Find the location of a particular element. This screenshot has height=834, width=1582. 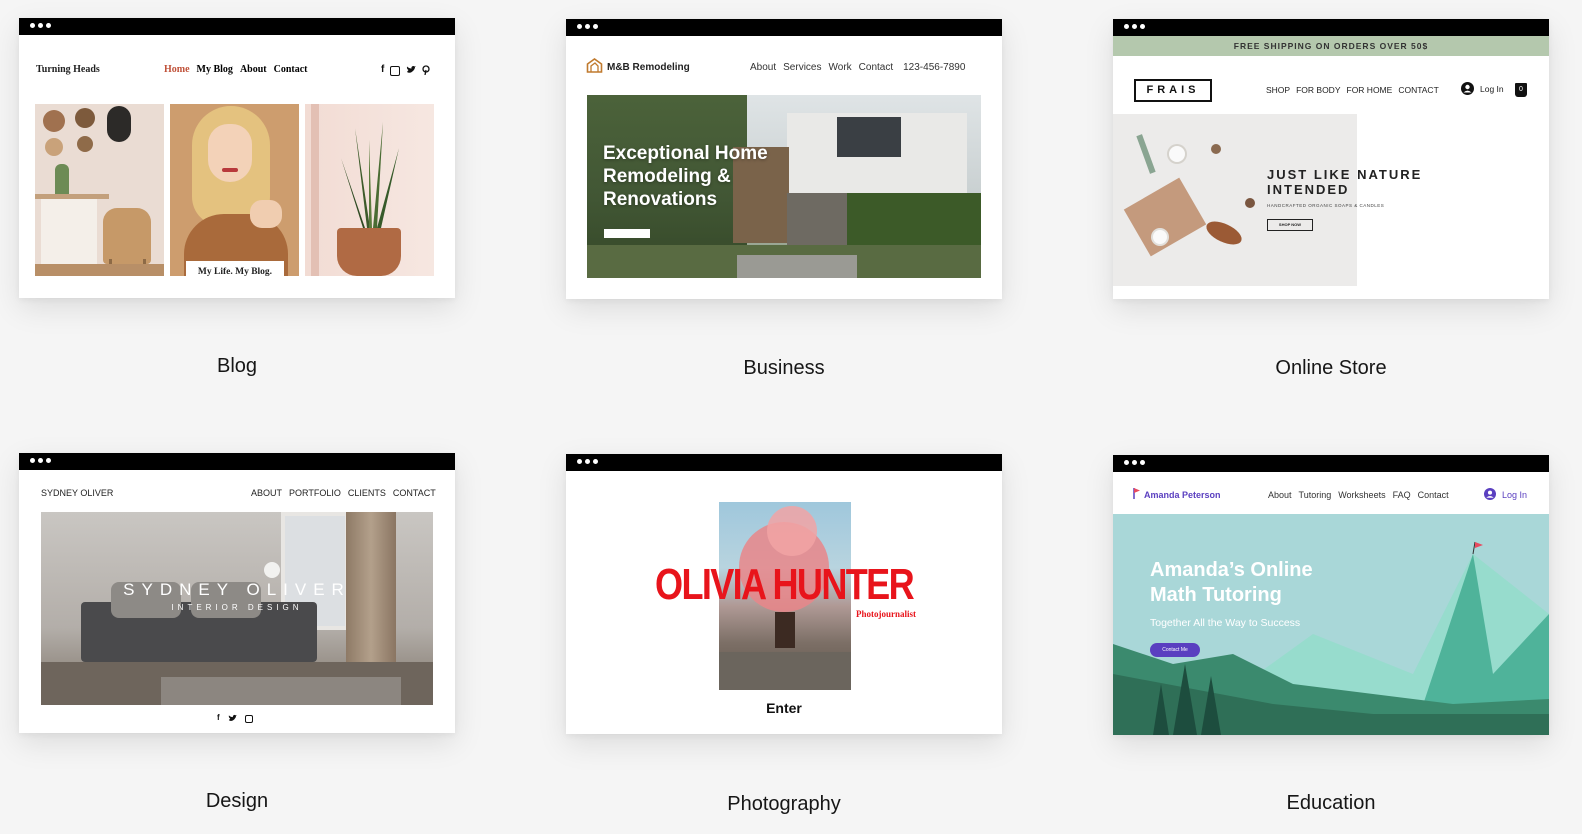

hero-tagline: Together All the Way to Success is located at coordinates (1225, 623).